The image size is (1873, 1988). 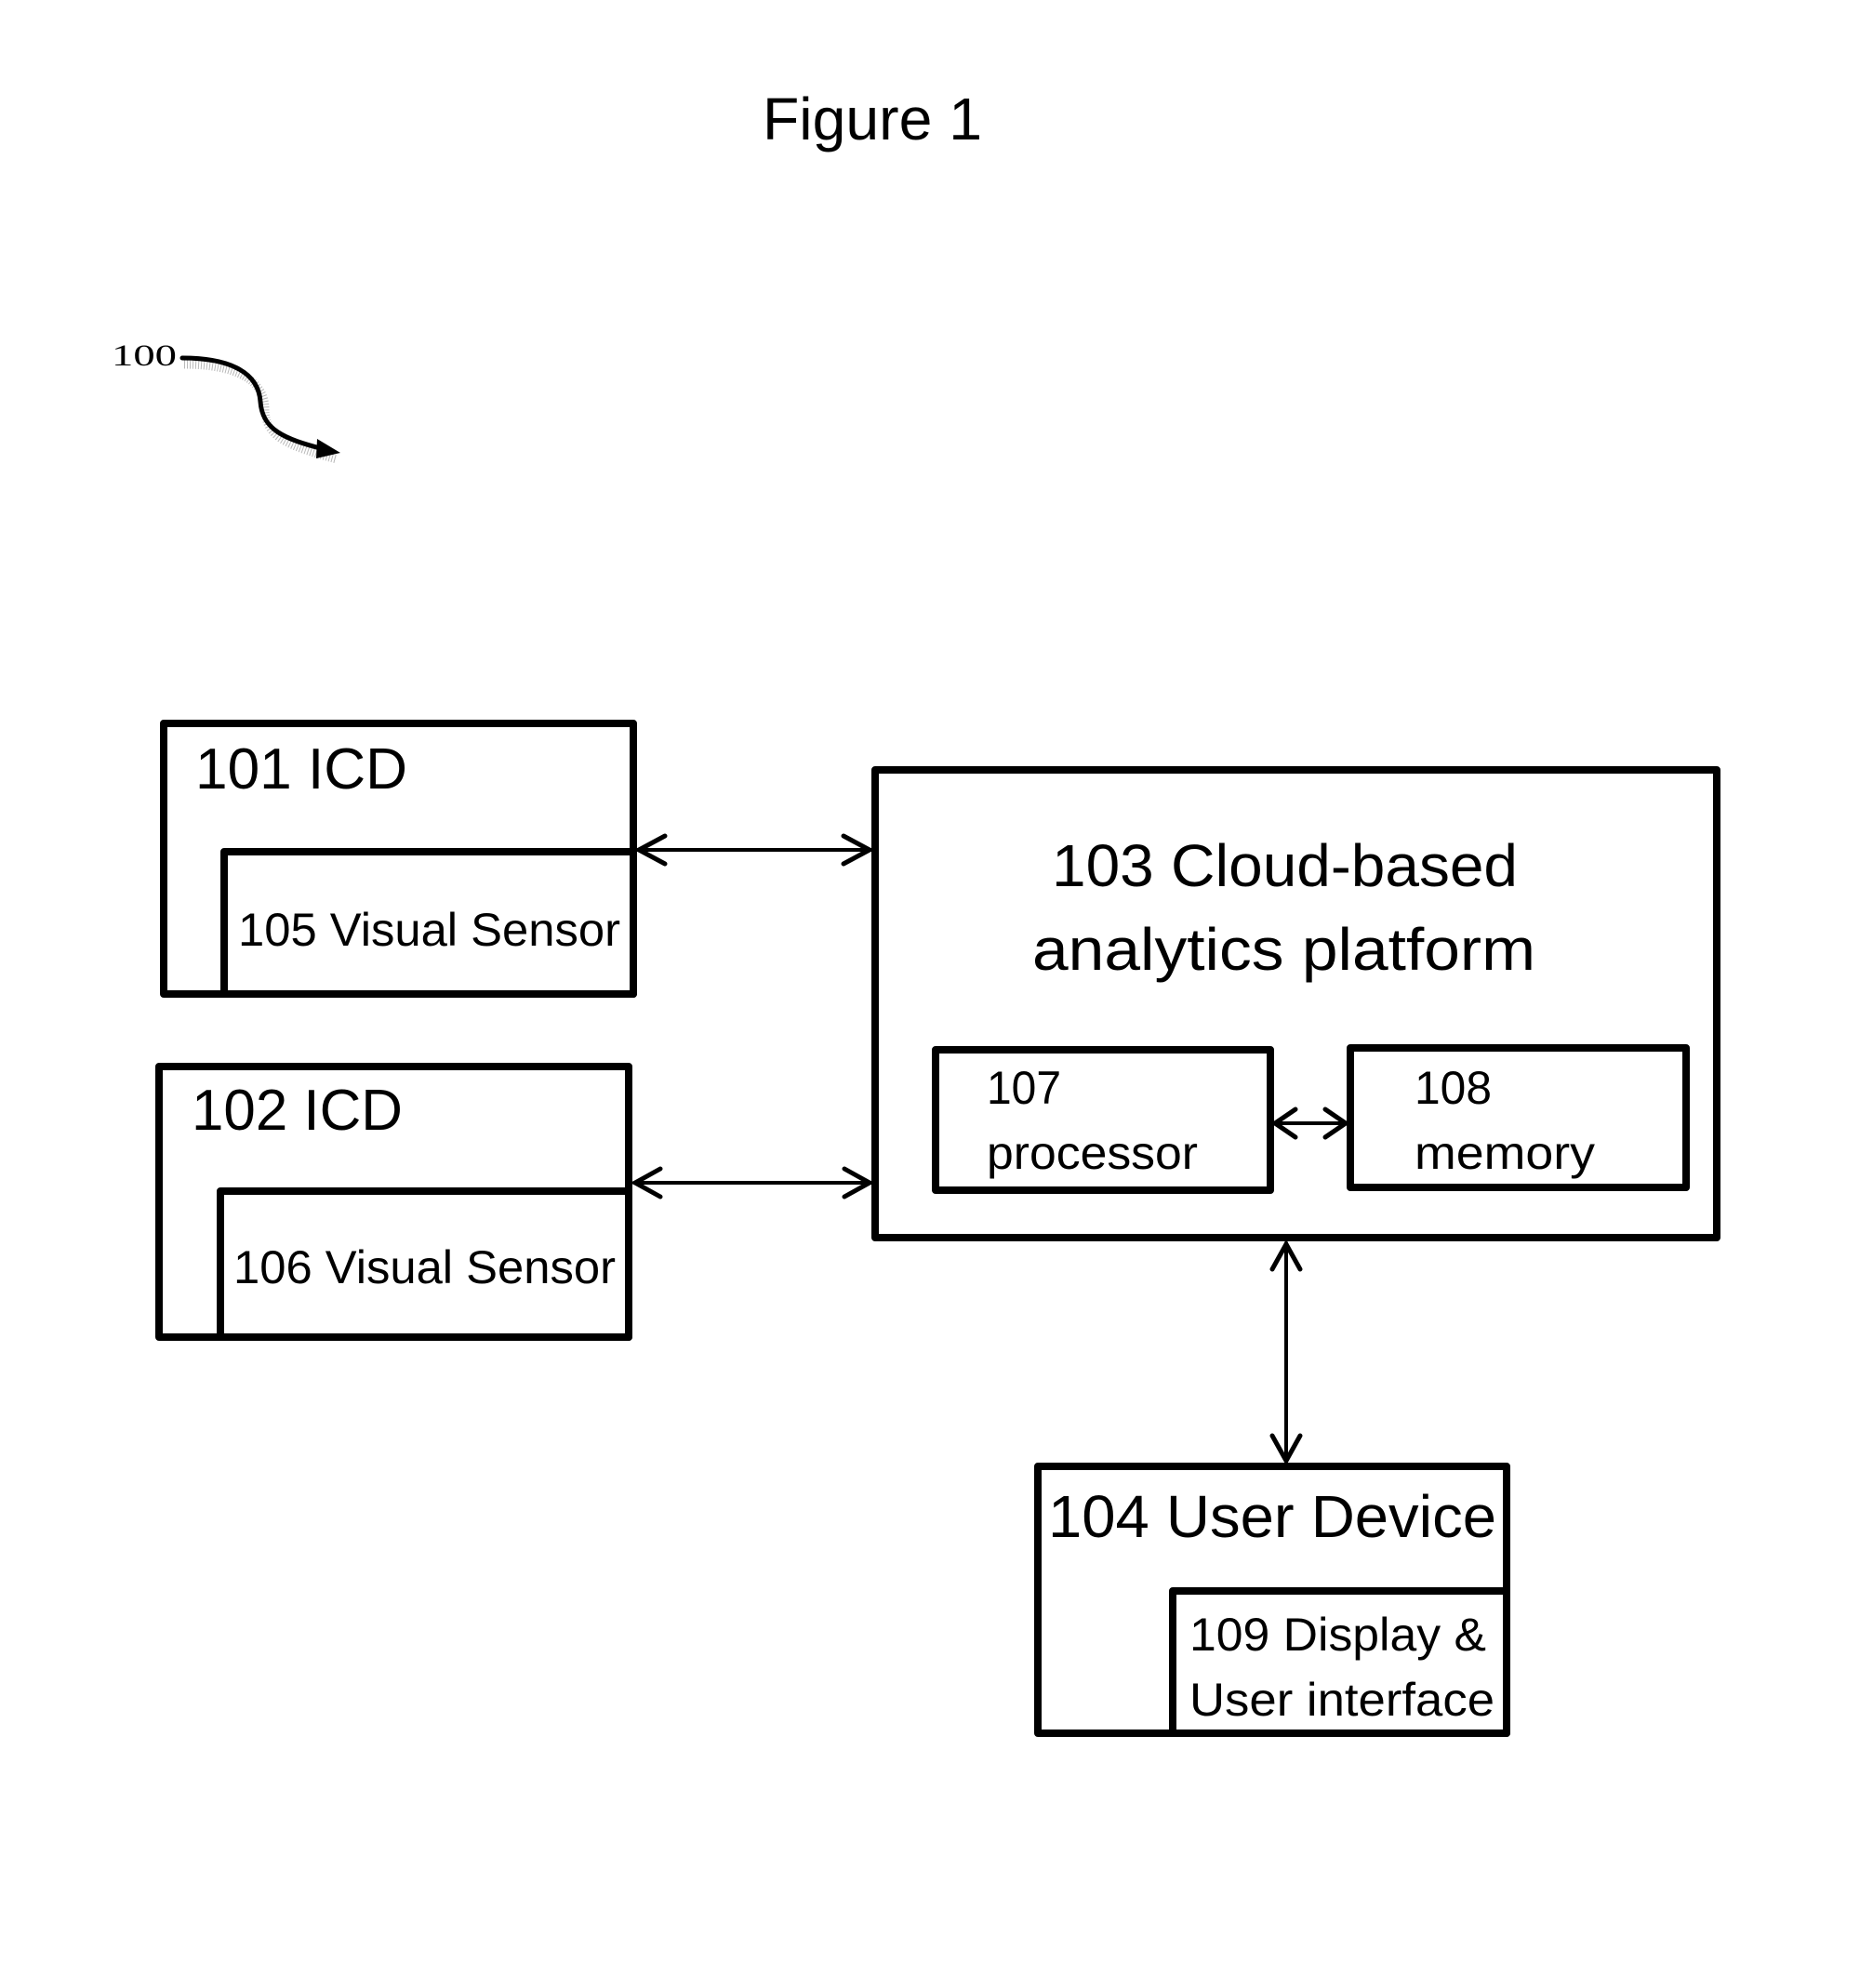 I want to click on node-101-icd: 101 ICD 105 Visual Sensor, so click(x=398, y=859).